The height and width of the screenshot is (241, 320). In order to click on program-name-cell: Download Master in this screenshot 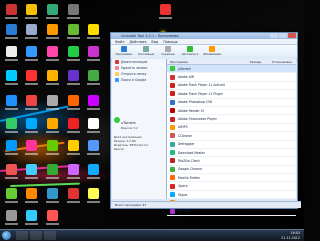, I will do `click(191, 152)`.